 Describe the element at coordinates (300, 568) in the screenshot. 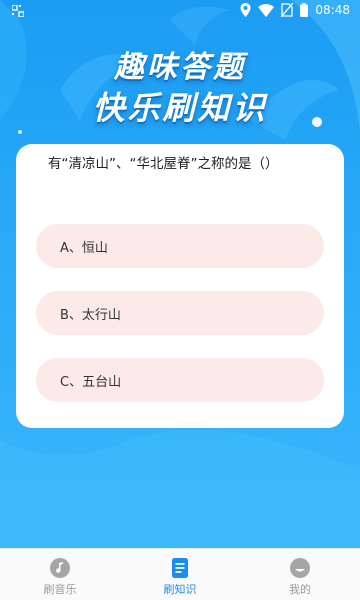

I see `profile-icon` at that location.